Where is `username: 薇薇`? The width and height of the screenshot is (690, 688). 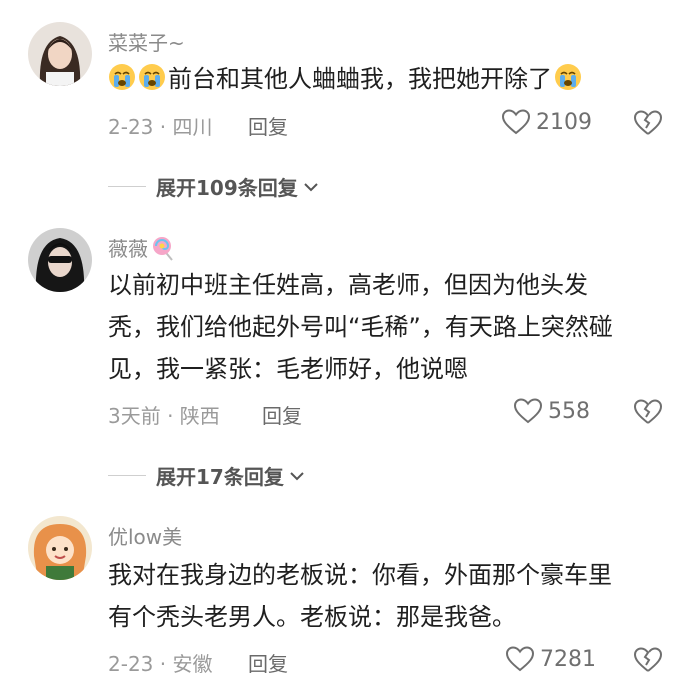 username: 薇薇 is located at coordinates (142, 247).